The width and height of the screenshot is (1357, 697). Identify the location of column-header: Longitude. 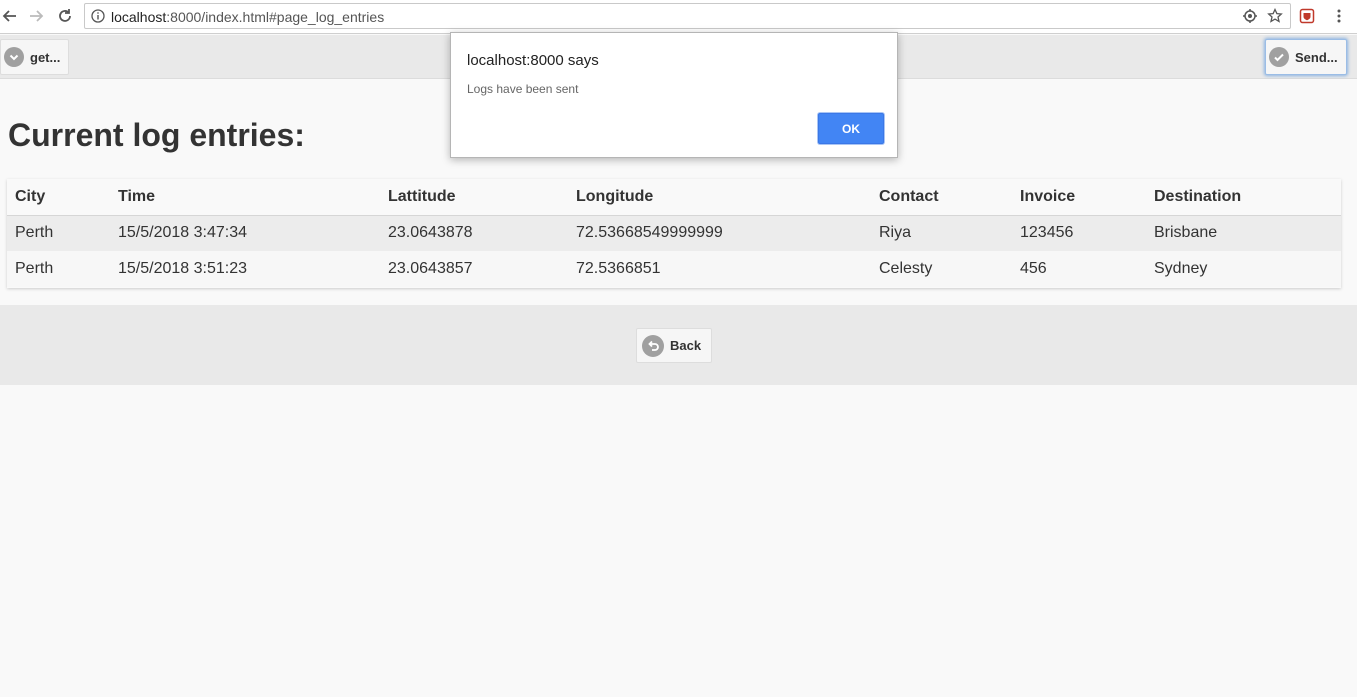
(719, 197).